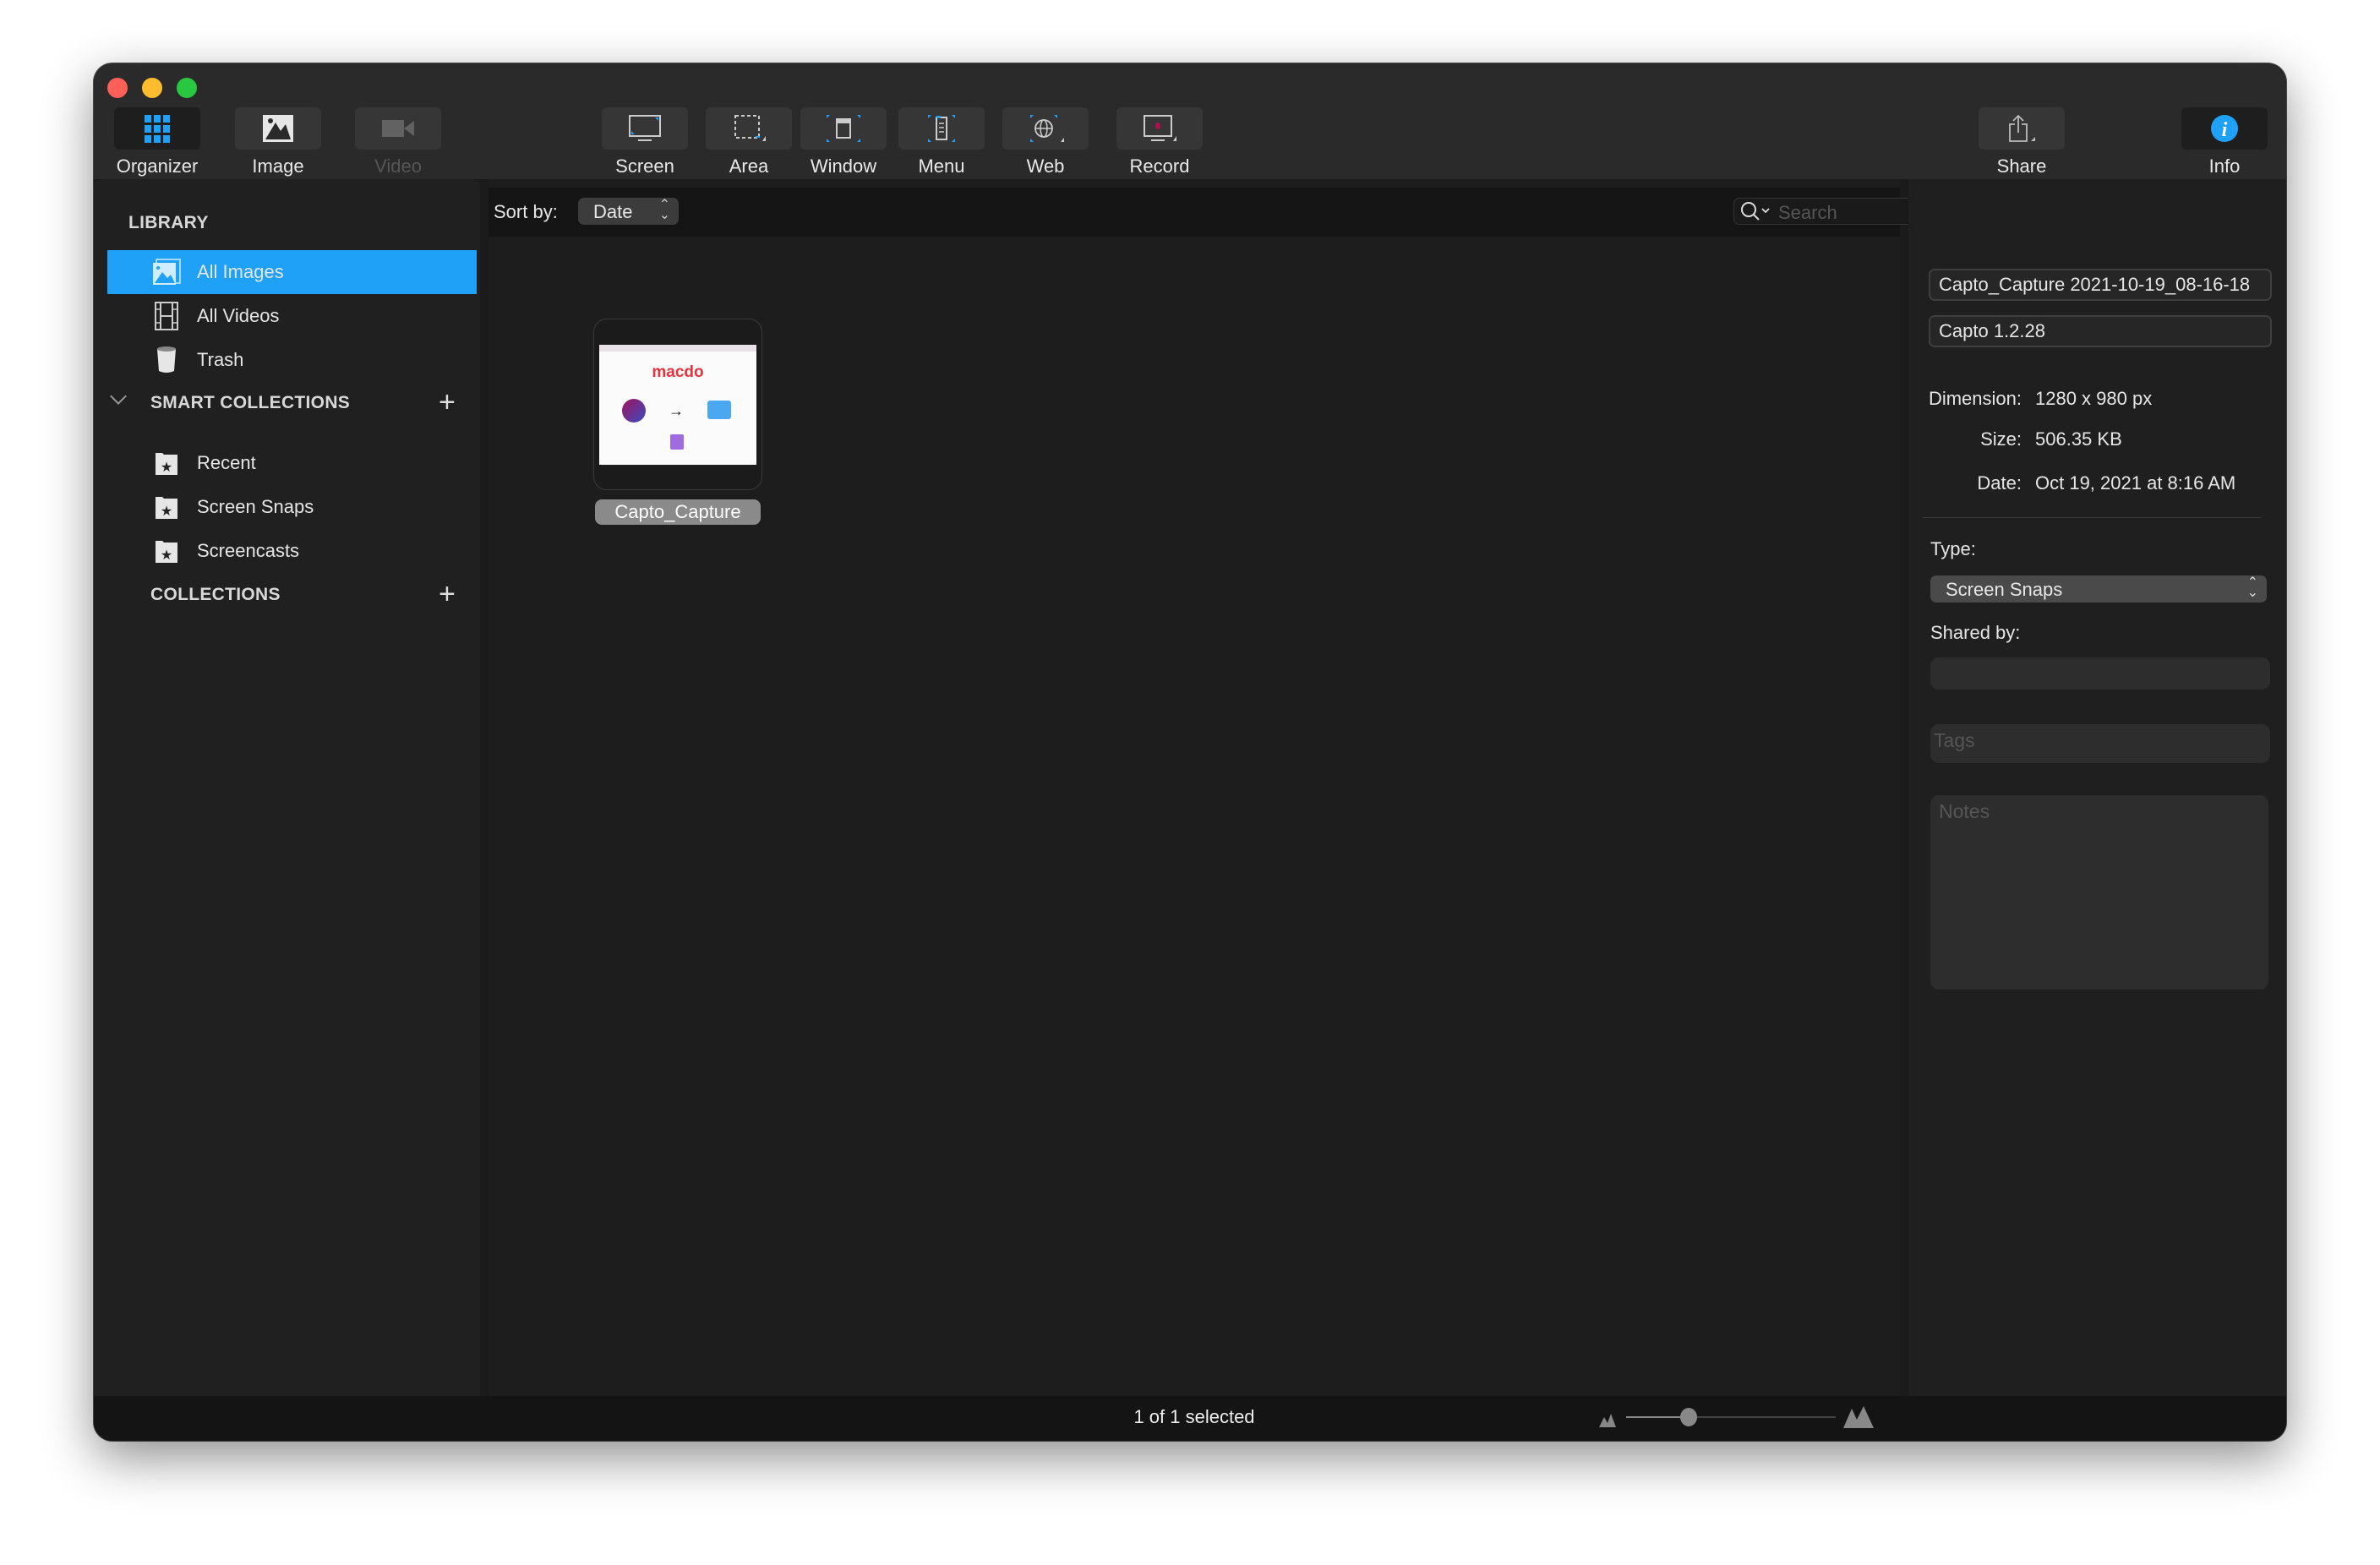  What do you see at coordinates (2094, 398) in the screenshot?
I see `dimension-value: 1280 x 980 px` at bounding box center [2094, 398].